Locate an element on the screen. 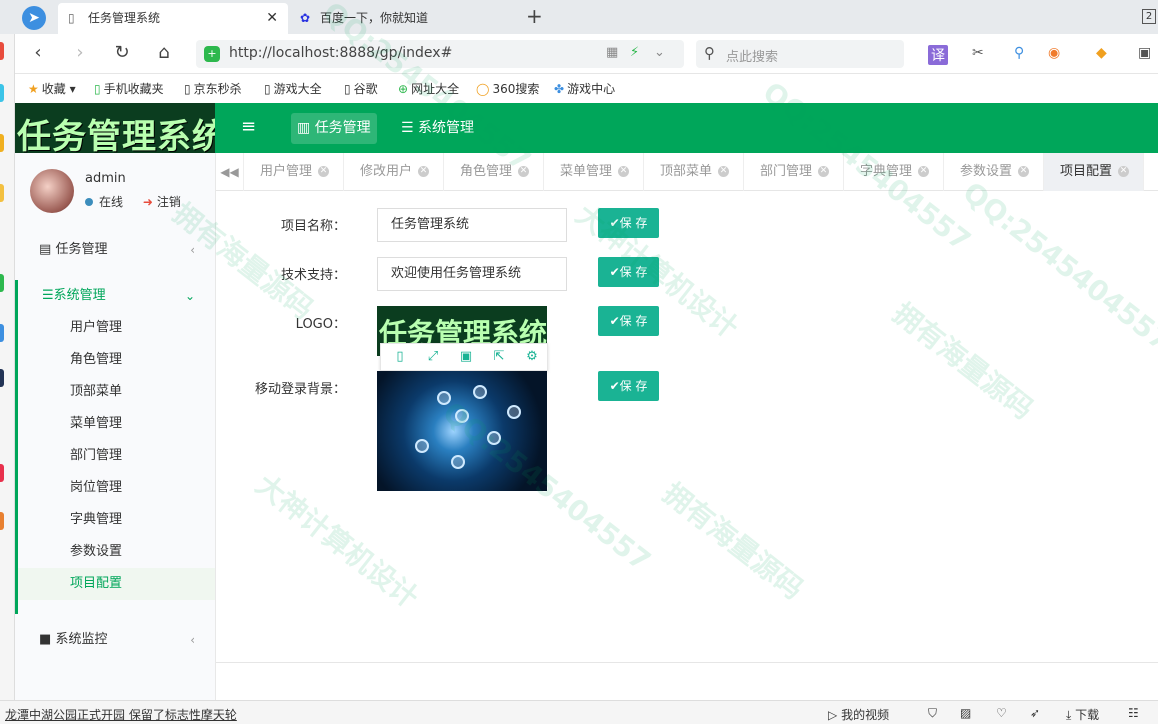 Image resolution: width=1158 pixels, height=724 pixels. project-name-field: 任务管理系统 is located at coordinates (472, 225).